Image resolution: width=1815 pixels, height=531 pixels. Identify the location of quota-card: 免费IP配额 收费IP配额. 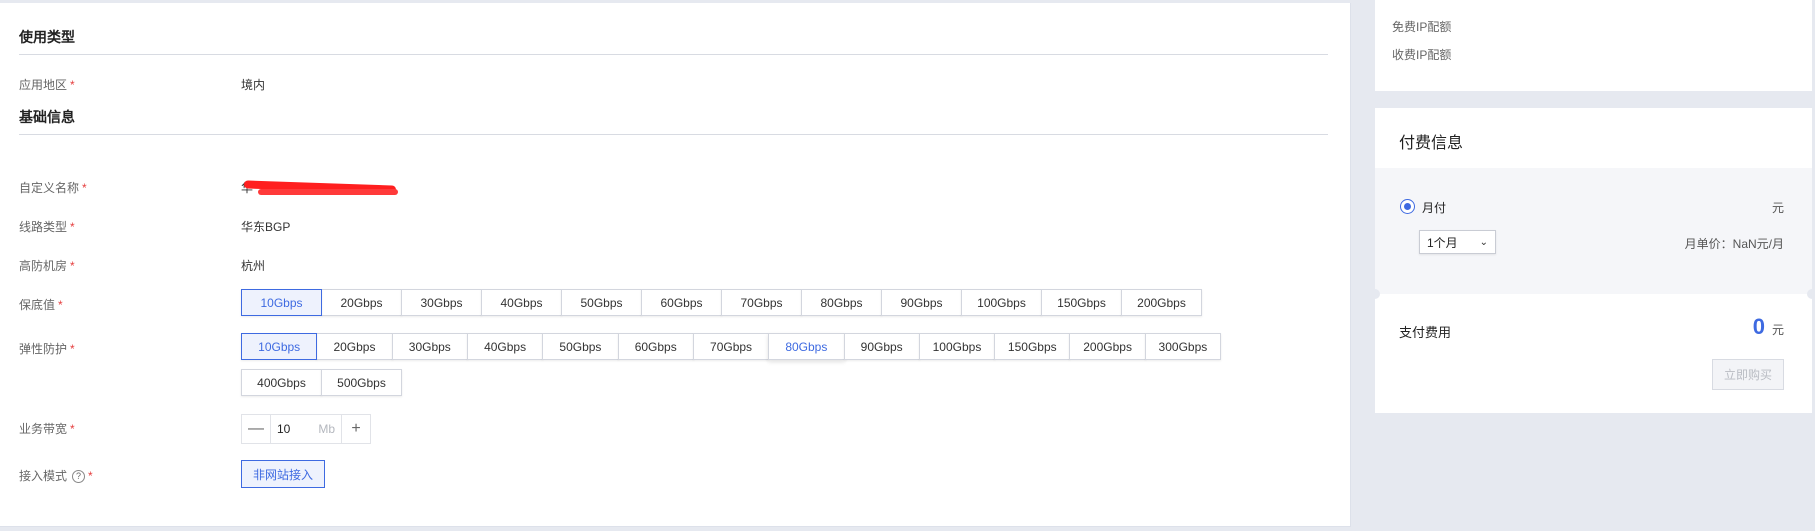
(1593, 45).